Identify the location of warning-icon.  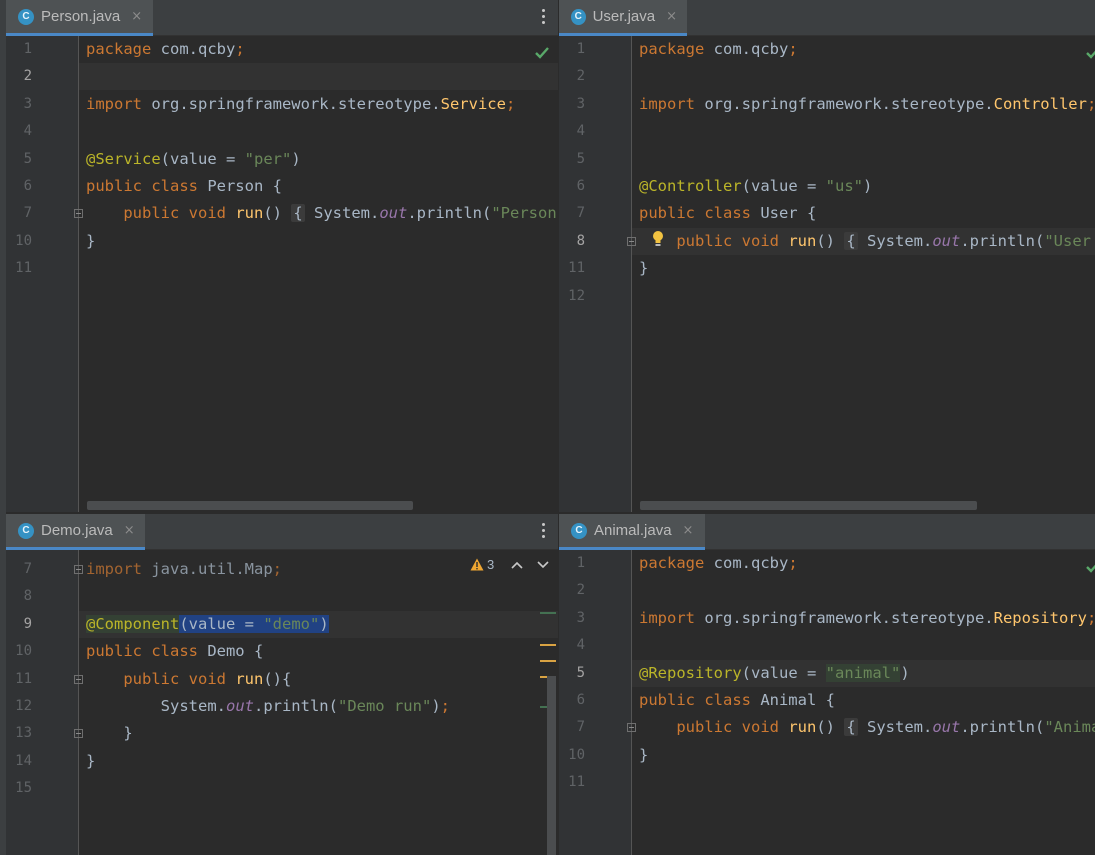
(477, 564).